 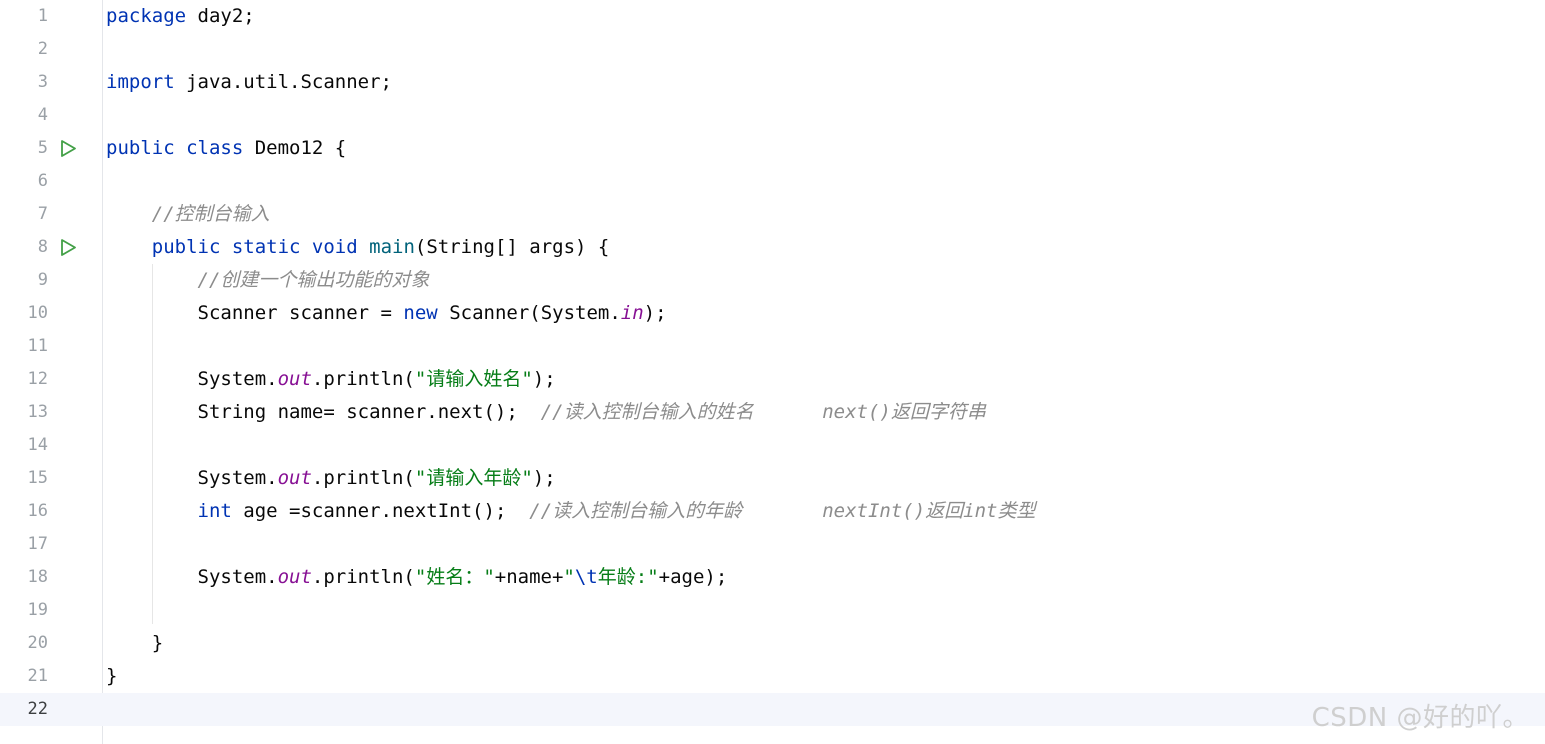 I want to click on code-line: 7 //控制台输入, so click(x=772, y=214).